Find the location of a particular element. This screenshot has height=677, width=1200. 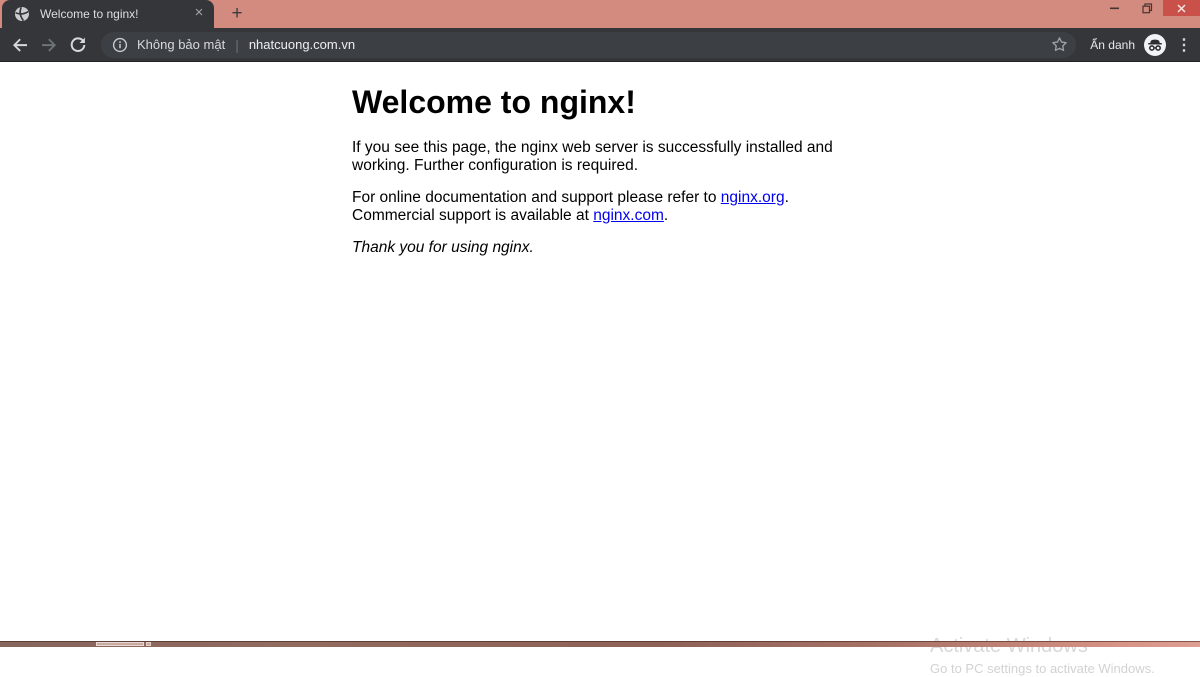

globe-icon is located at coordinates (22, 14).